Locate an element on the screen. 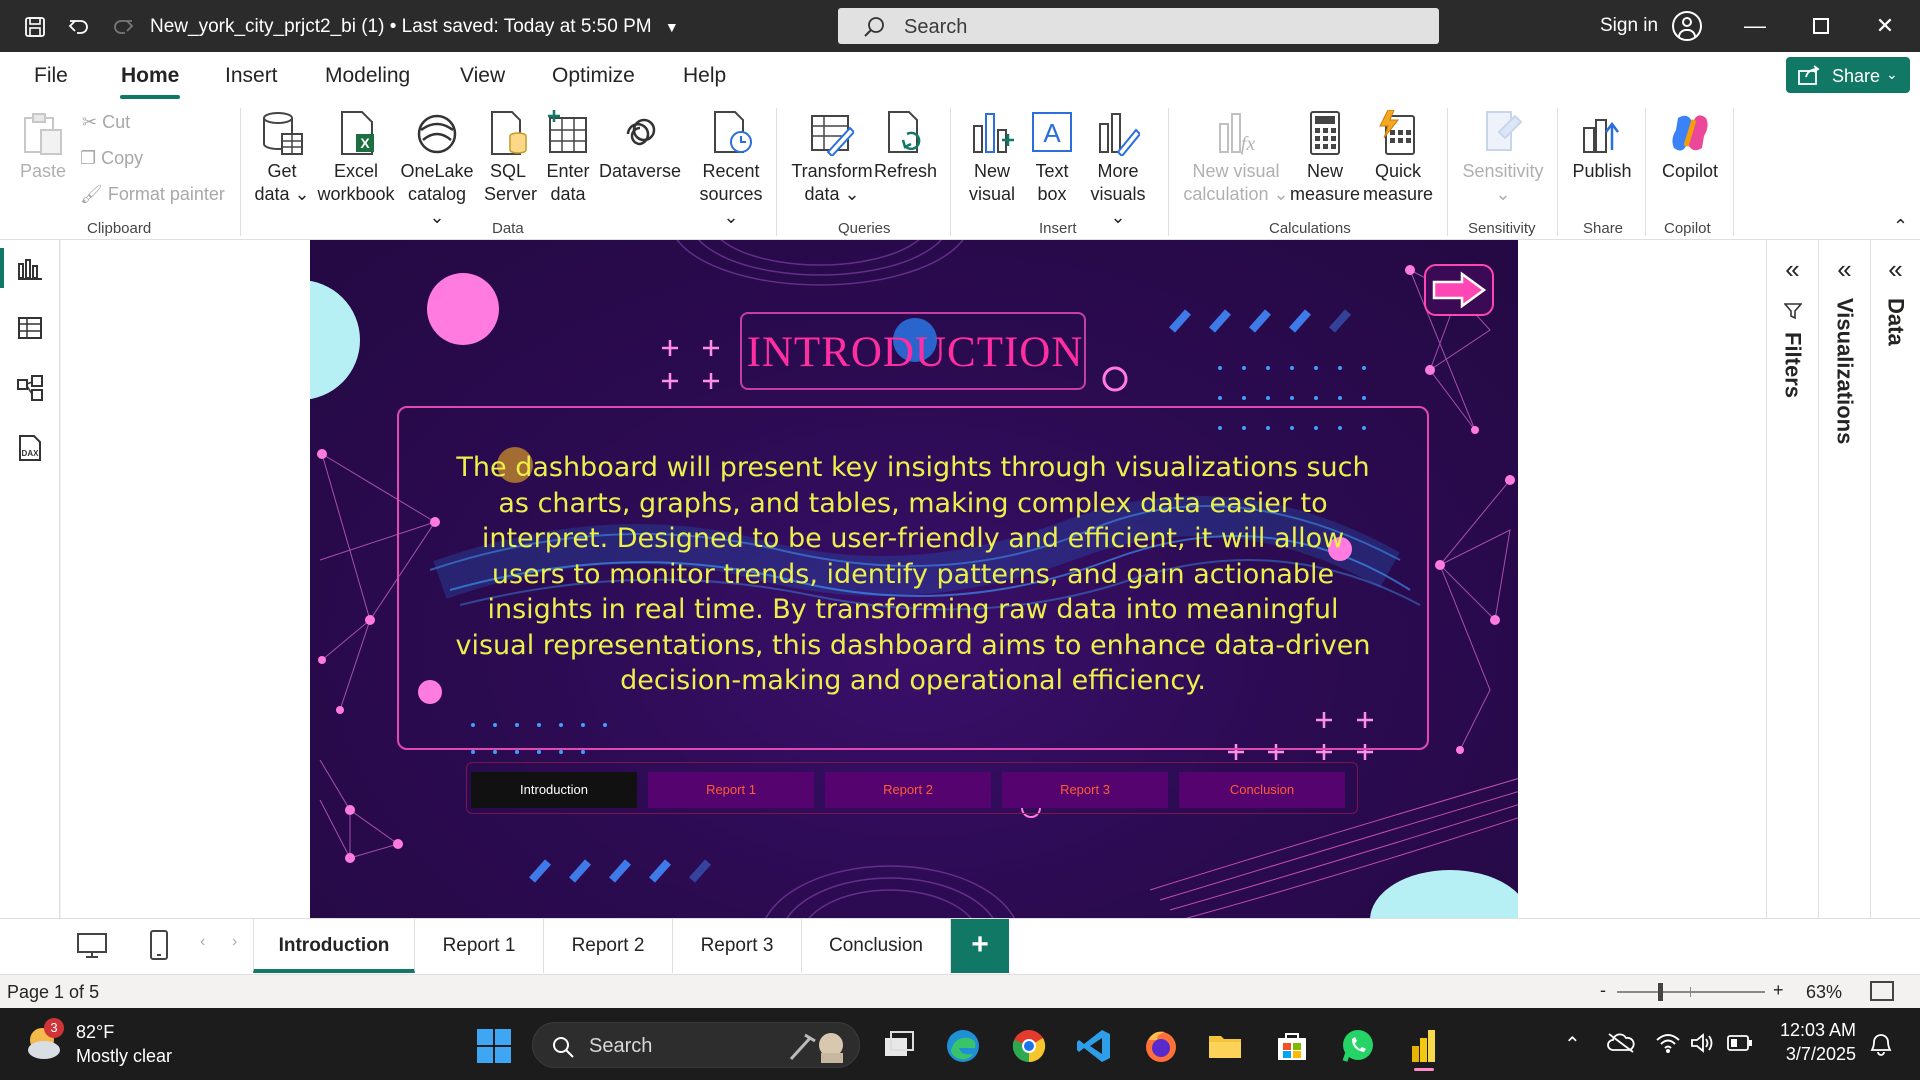 This screenshot has height=1080, width=1920. refresh-button: Refresh is located at coordinates (905, 146).